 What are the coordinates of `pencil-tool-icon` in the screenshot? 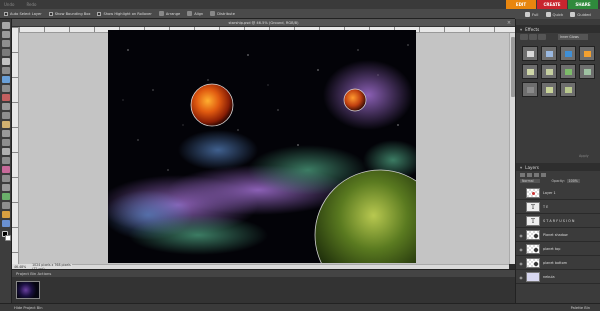 It's located at (6, 151).